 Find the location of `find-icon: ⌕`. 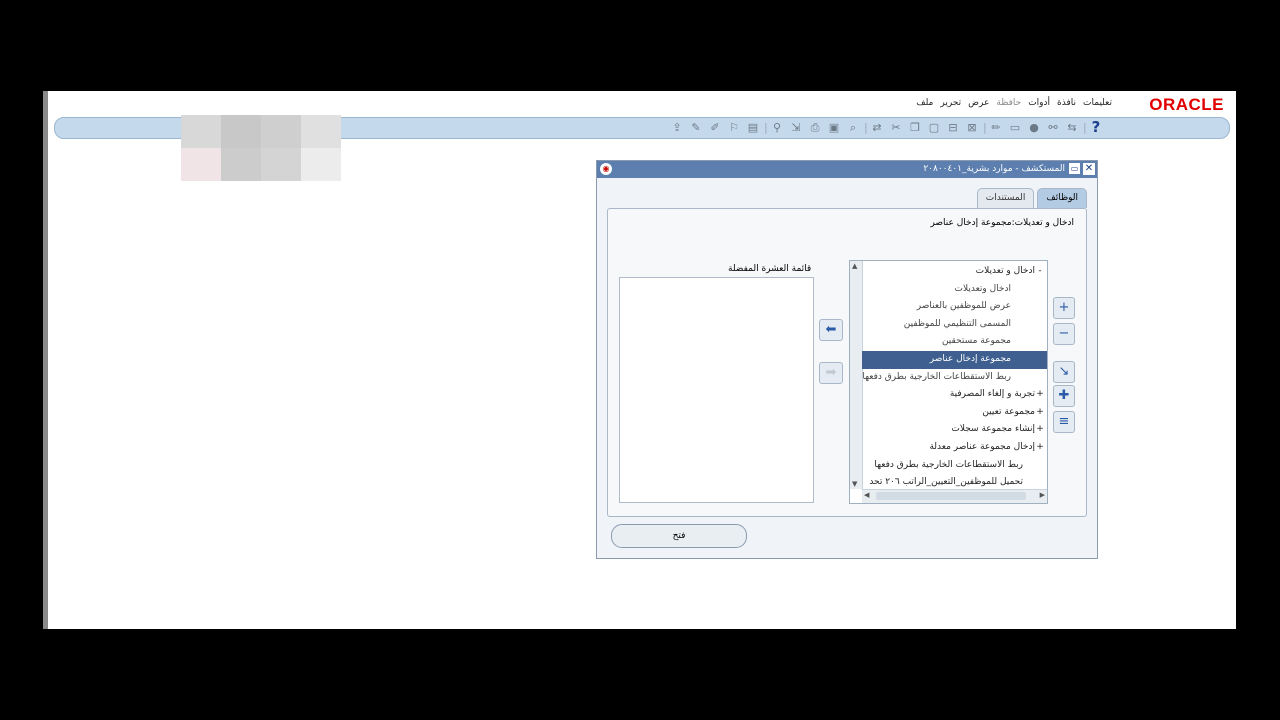

find-icon: ⌕ is located at coordinates (853, 127).